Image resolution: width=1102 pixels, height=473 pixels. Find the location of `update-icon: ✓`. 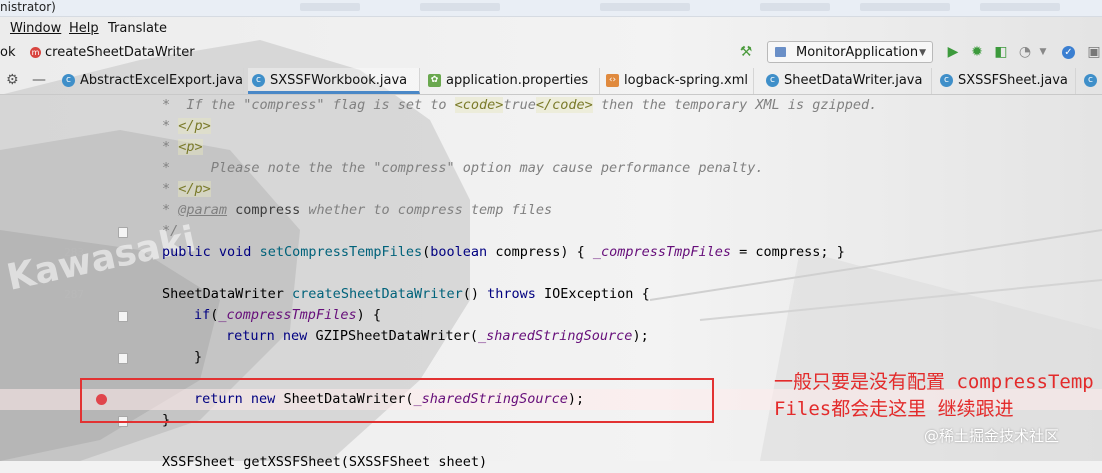

update-icon: ✓ is located at coordinates (1068, 52).